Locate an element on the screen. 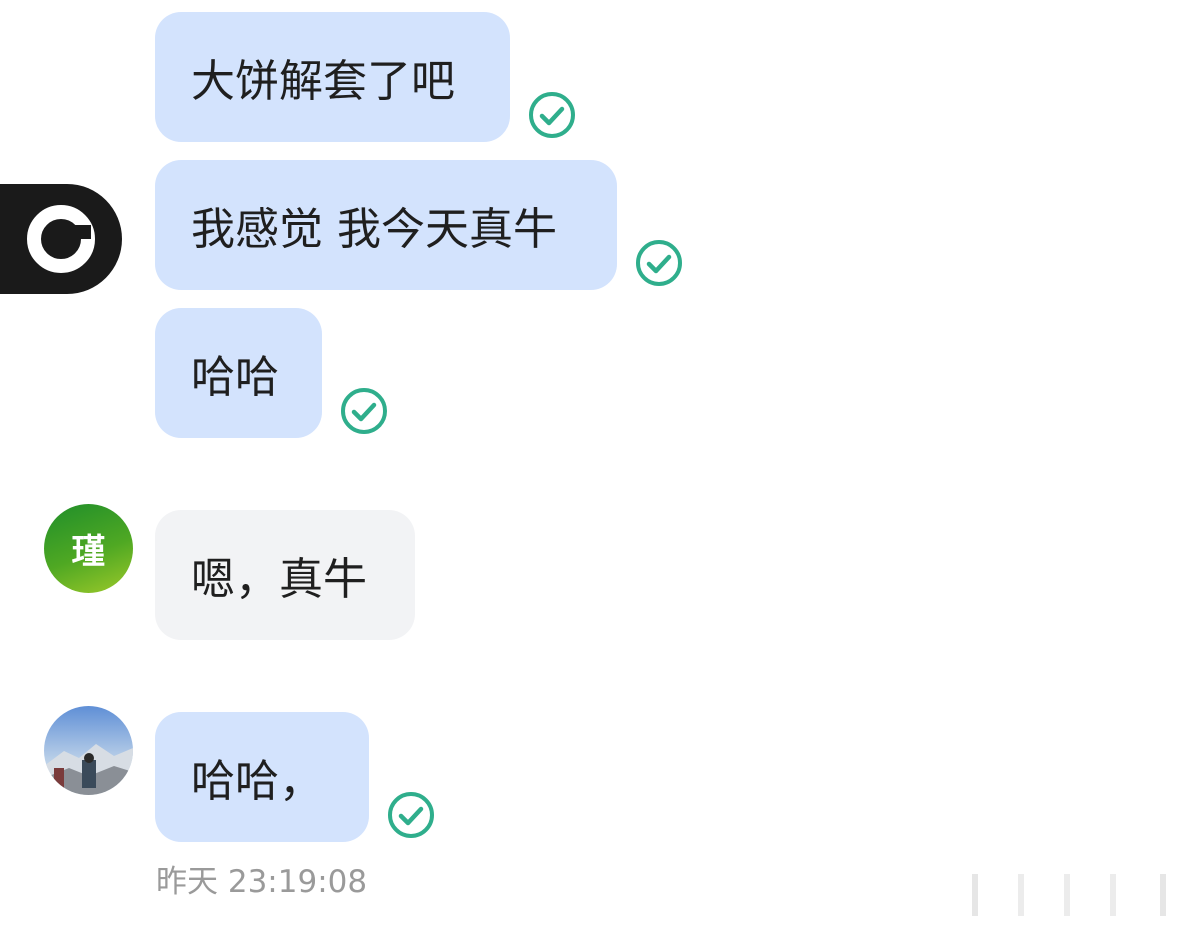 Image resolution: width=1200 pixels, height=928 pixels. message-text: 嗯，真牛 is located at coordinates (279, 579).